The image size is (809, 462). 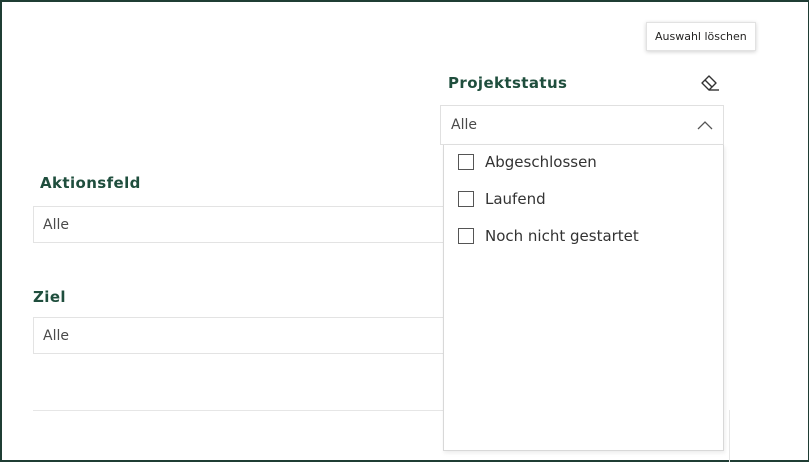 What do you see at coordinates (240, 335) in the screenshot?
I see `ziel-dropdown: Alle` at bounding box center [240, 335].